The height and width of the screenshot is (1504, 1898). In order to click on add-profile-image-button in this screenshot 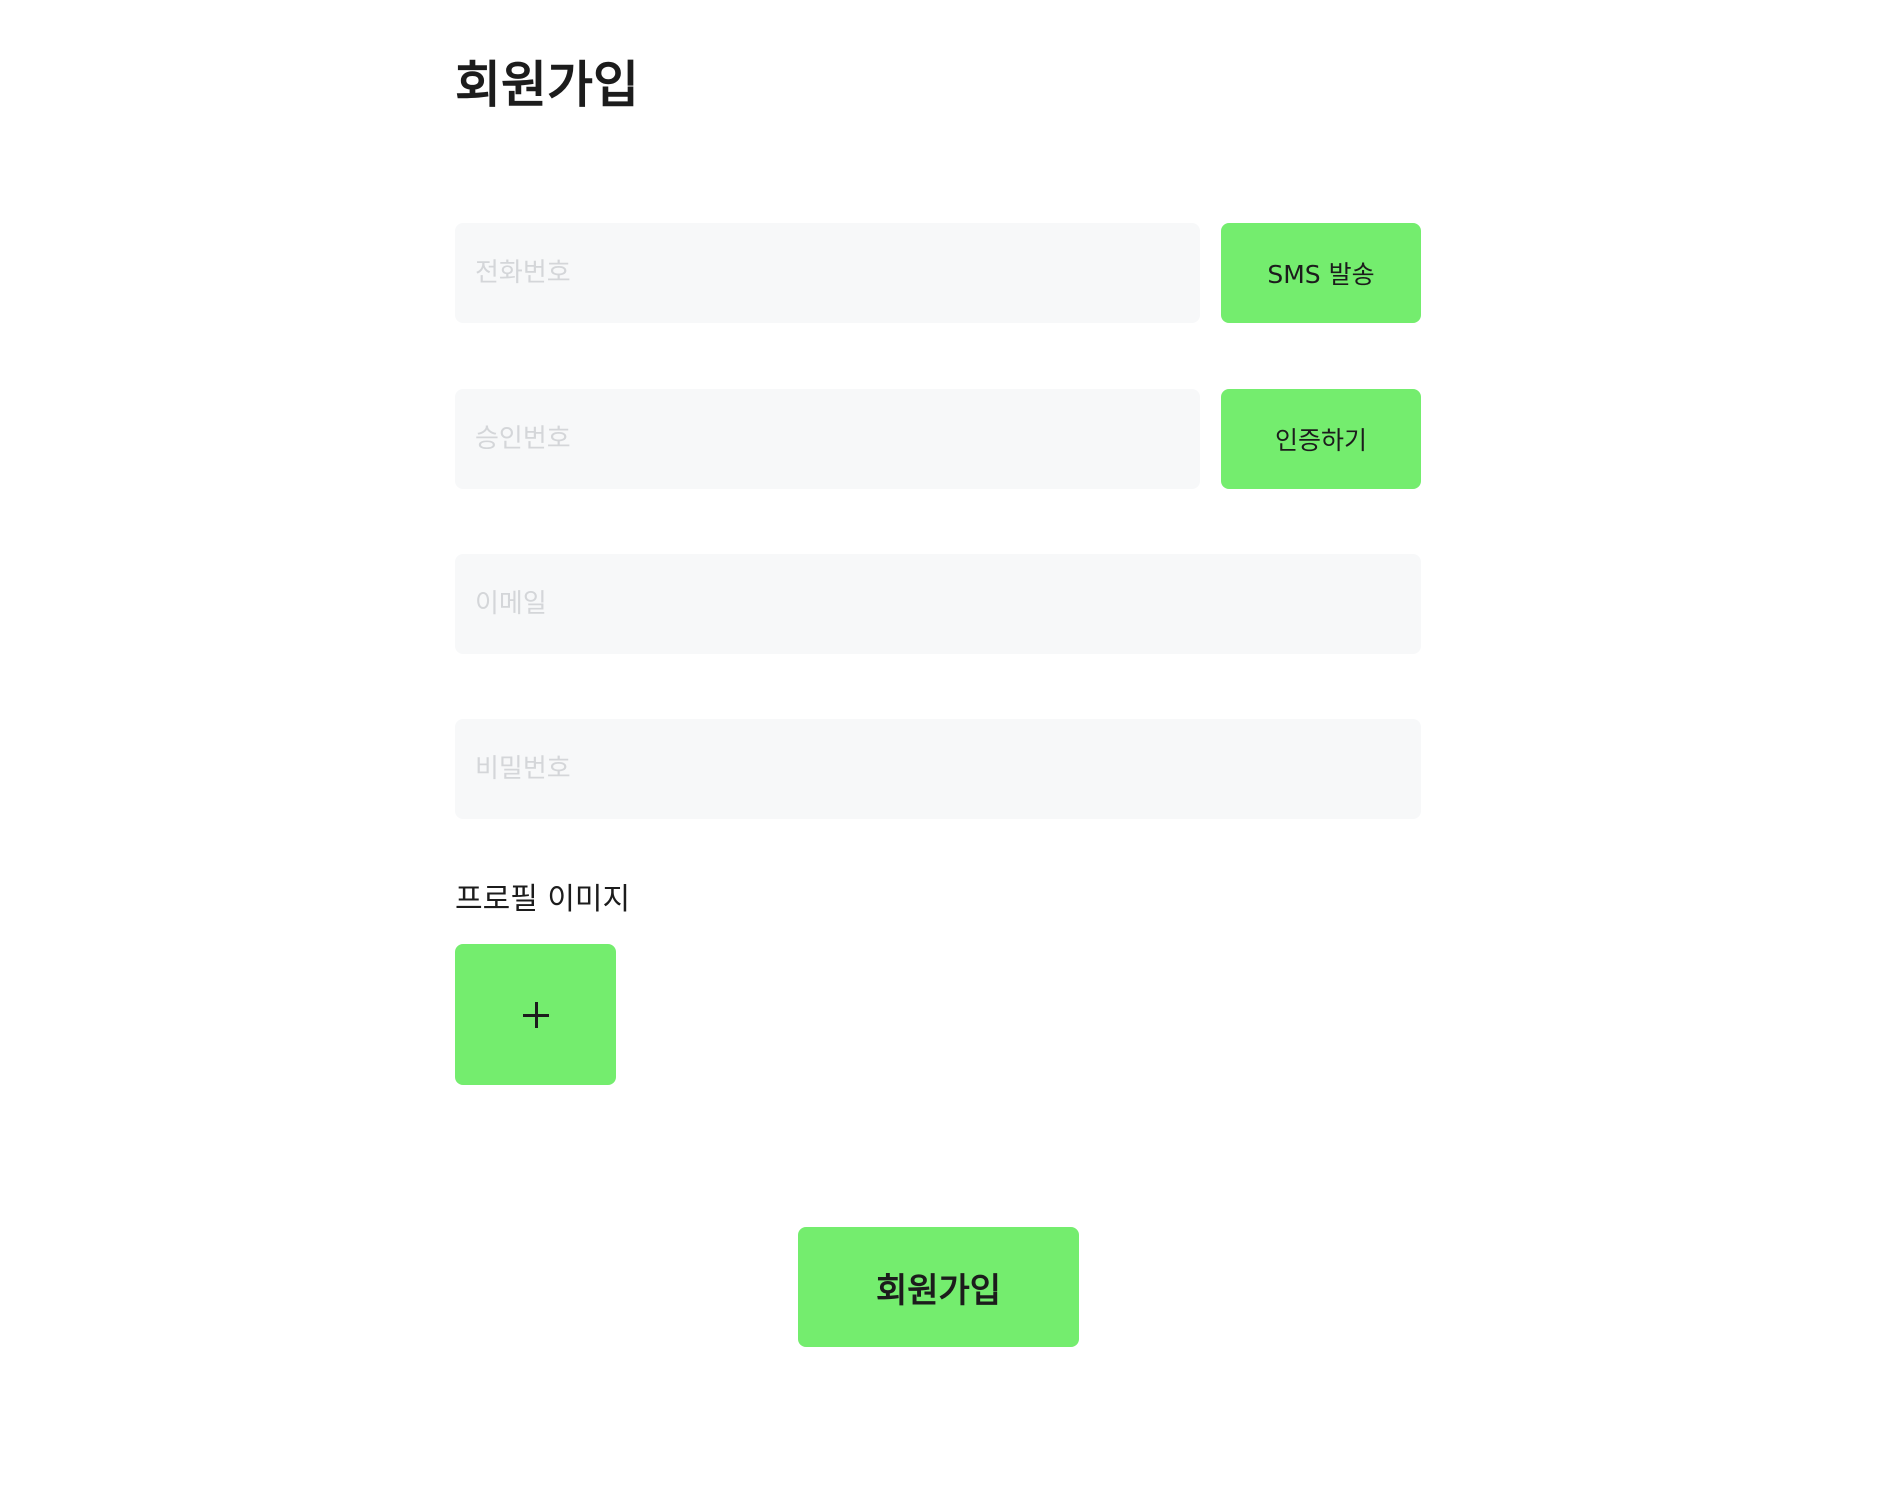, I will do `click(535, 1014)`.